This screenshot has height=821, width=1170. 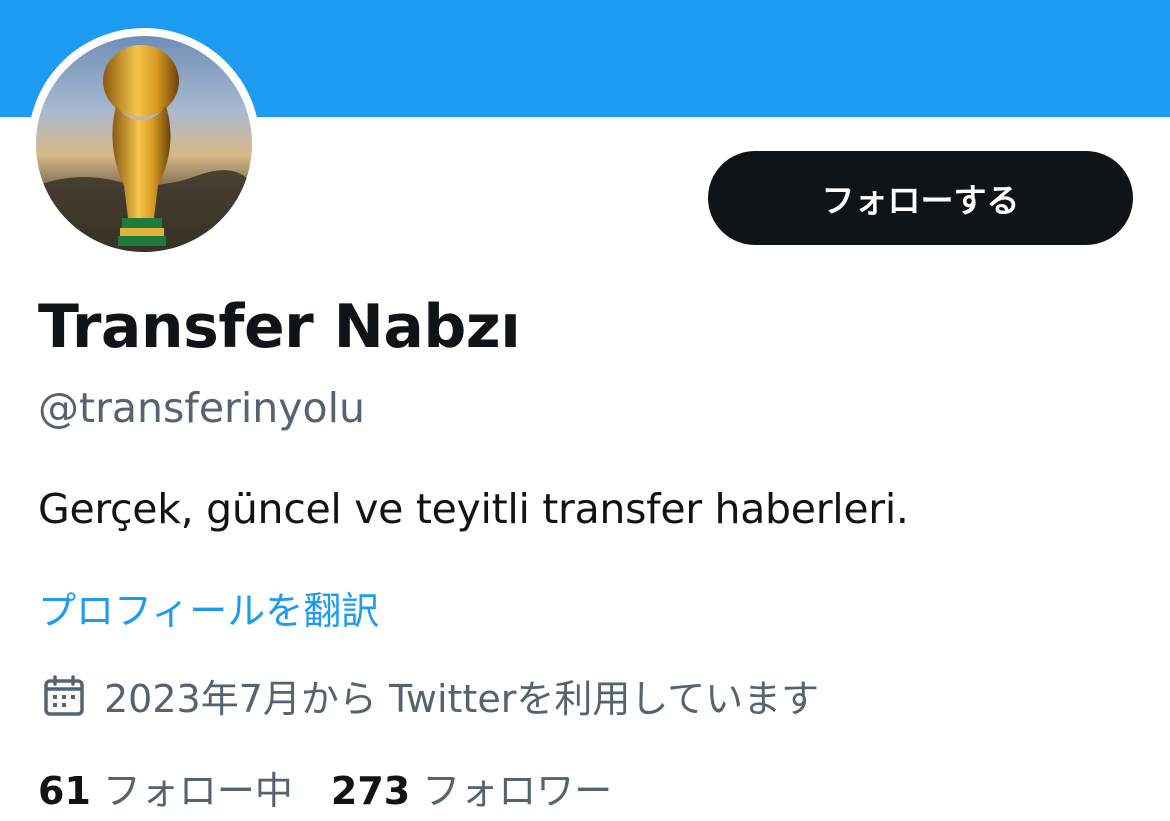 I want to click on trophy-avatar-icon, so click(x=144, y=144).